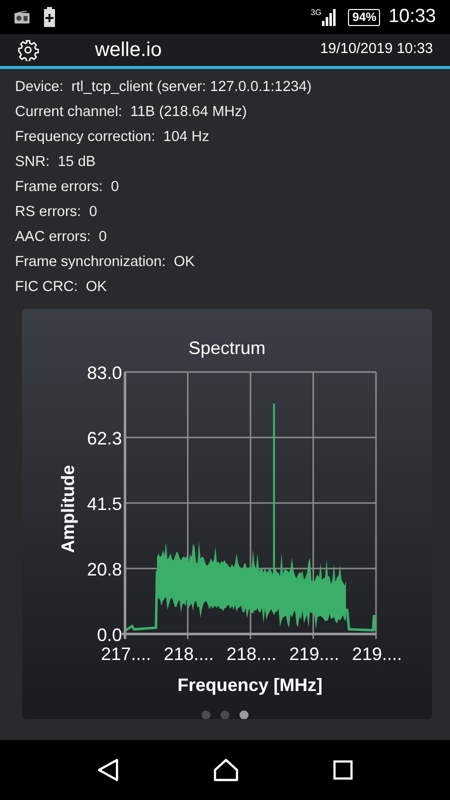  I want to click on clock: 10:33, so click(412, 16).